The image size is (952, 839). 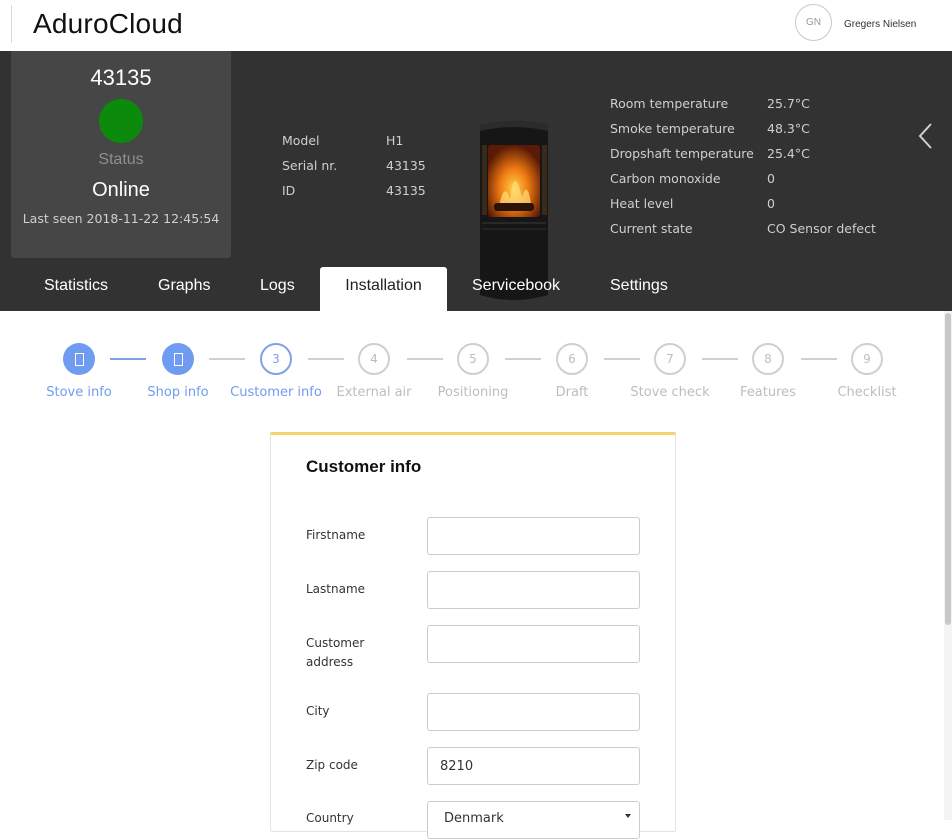 What do you see at coordinates (821, 228) in the screenshot?
I see `reading-value: CO Sensor defect` at bounding box center [821, 228].